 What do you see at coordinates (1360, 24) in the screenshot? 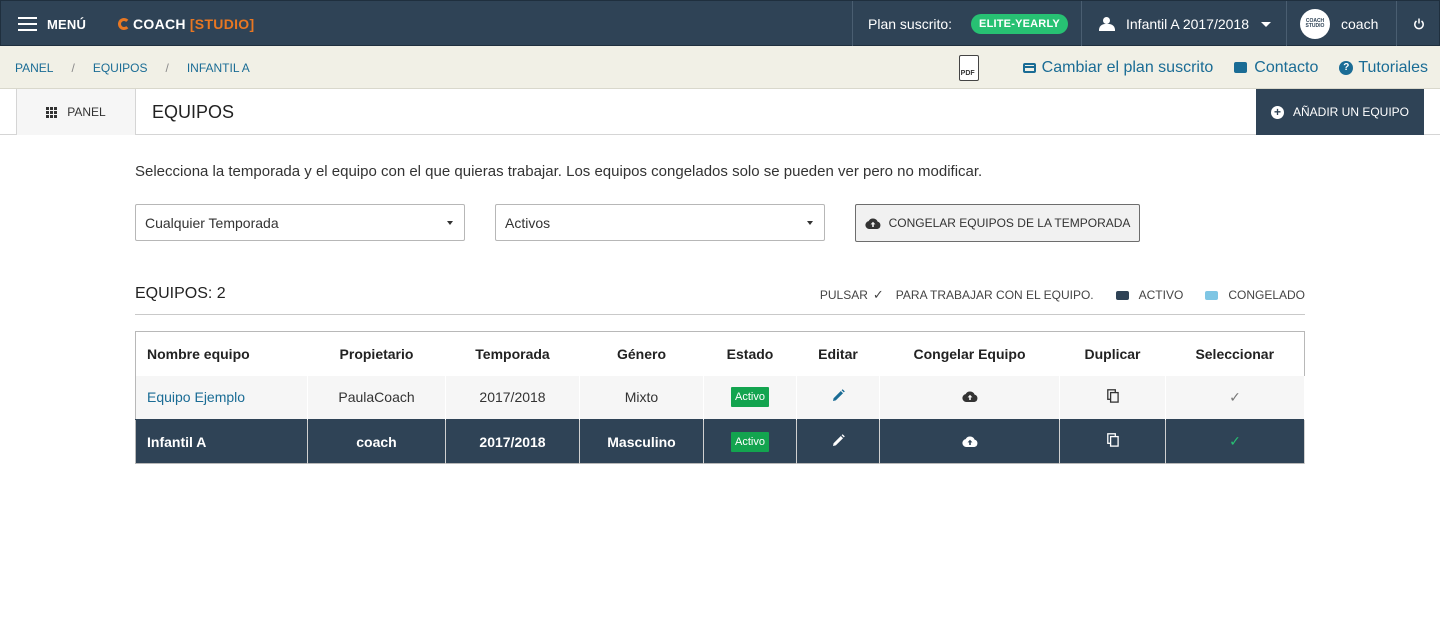
I see `username: coach` at bounding box center [1360, 24].